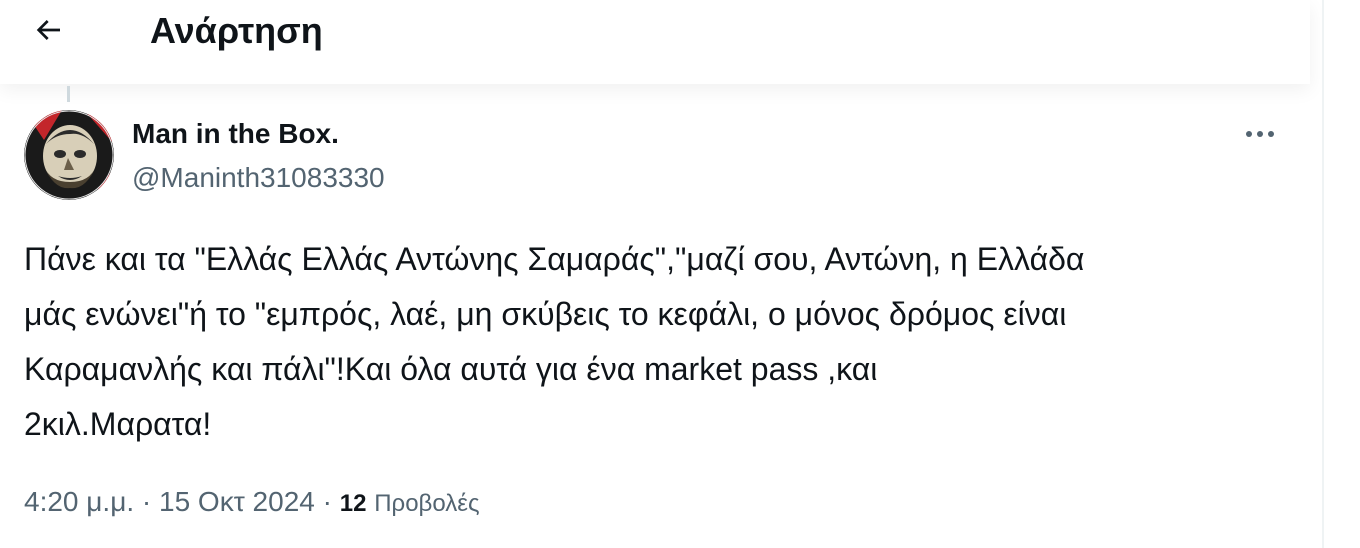  I want to click on post-date: 15 Οκτ 2024, so click(237, 501).